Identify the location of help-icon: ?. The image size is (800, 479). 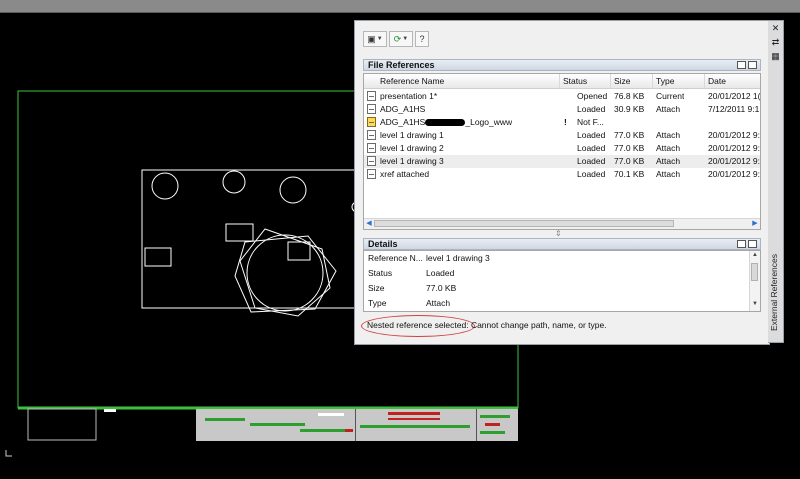
(422, 39).